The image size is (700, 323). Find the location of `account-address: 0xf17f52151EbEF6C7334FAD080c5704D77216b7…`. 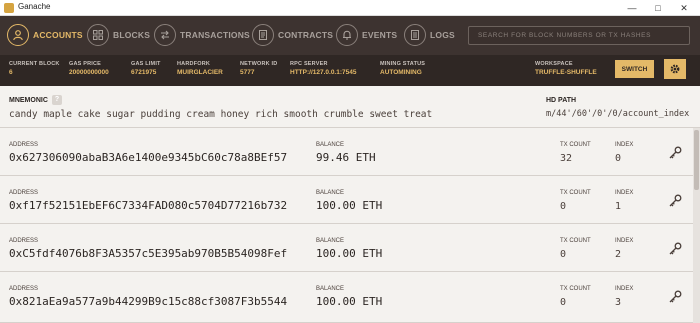

account-address: 0xf17f52151EbEF6C7334FAD080c5704D77216b7… is located at coordinates (148, 205).